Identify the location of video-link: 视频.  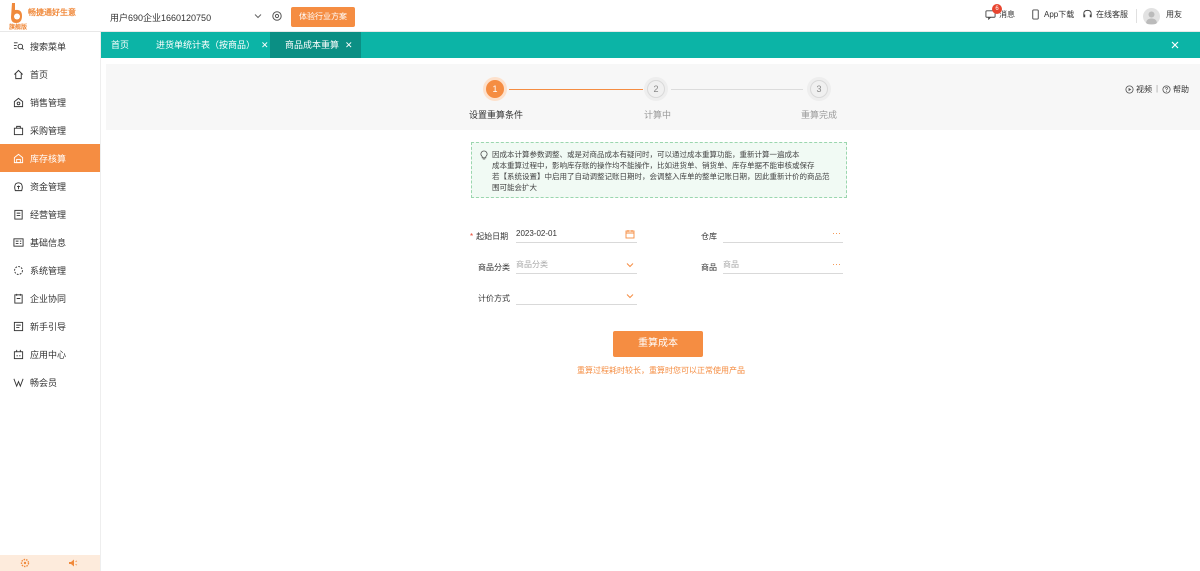
(1138, 89).